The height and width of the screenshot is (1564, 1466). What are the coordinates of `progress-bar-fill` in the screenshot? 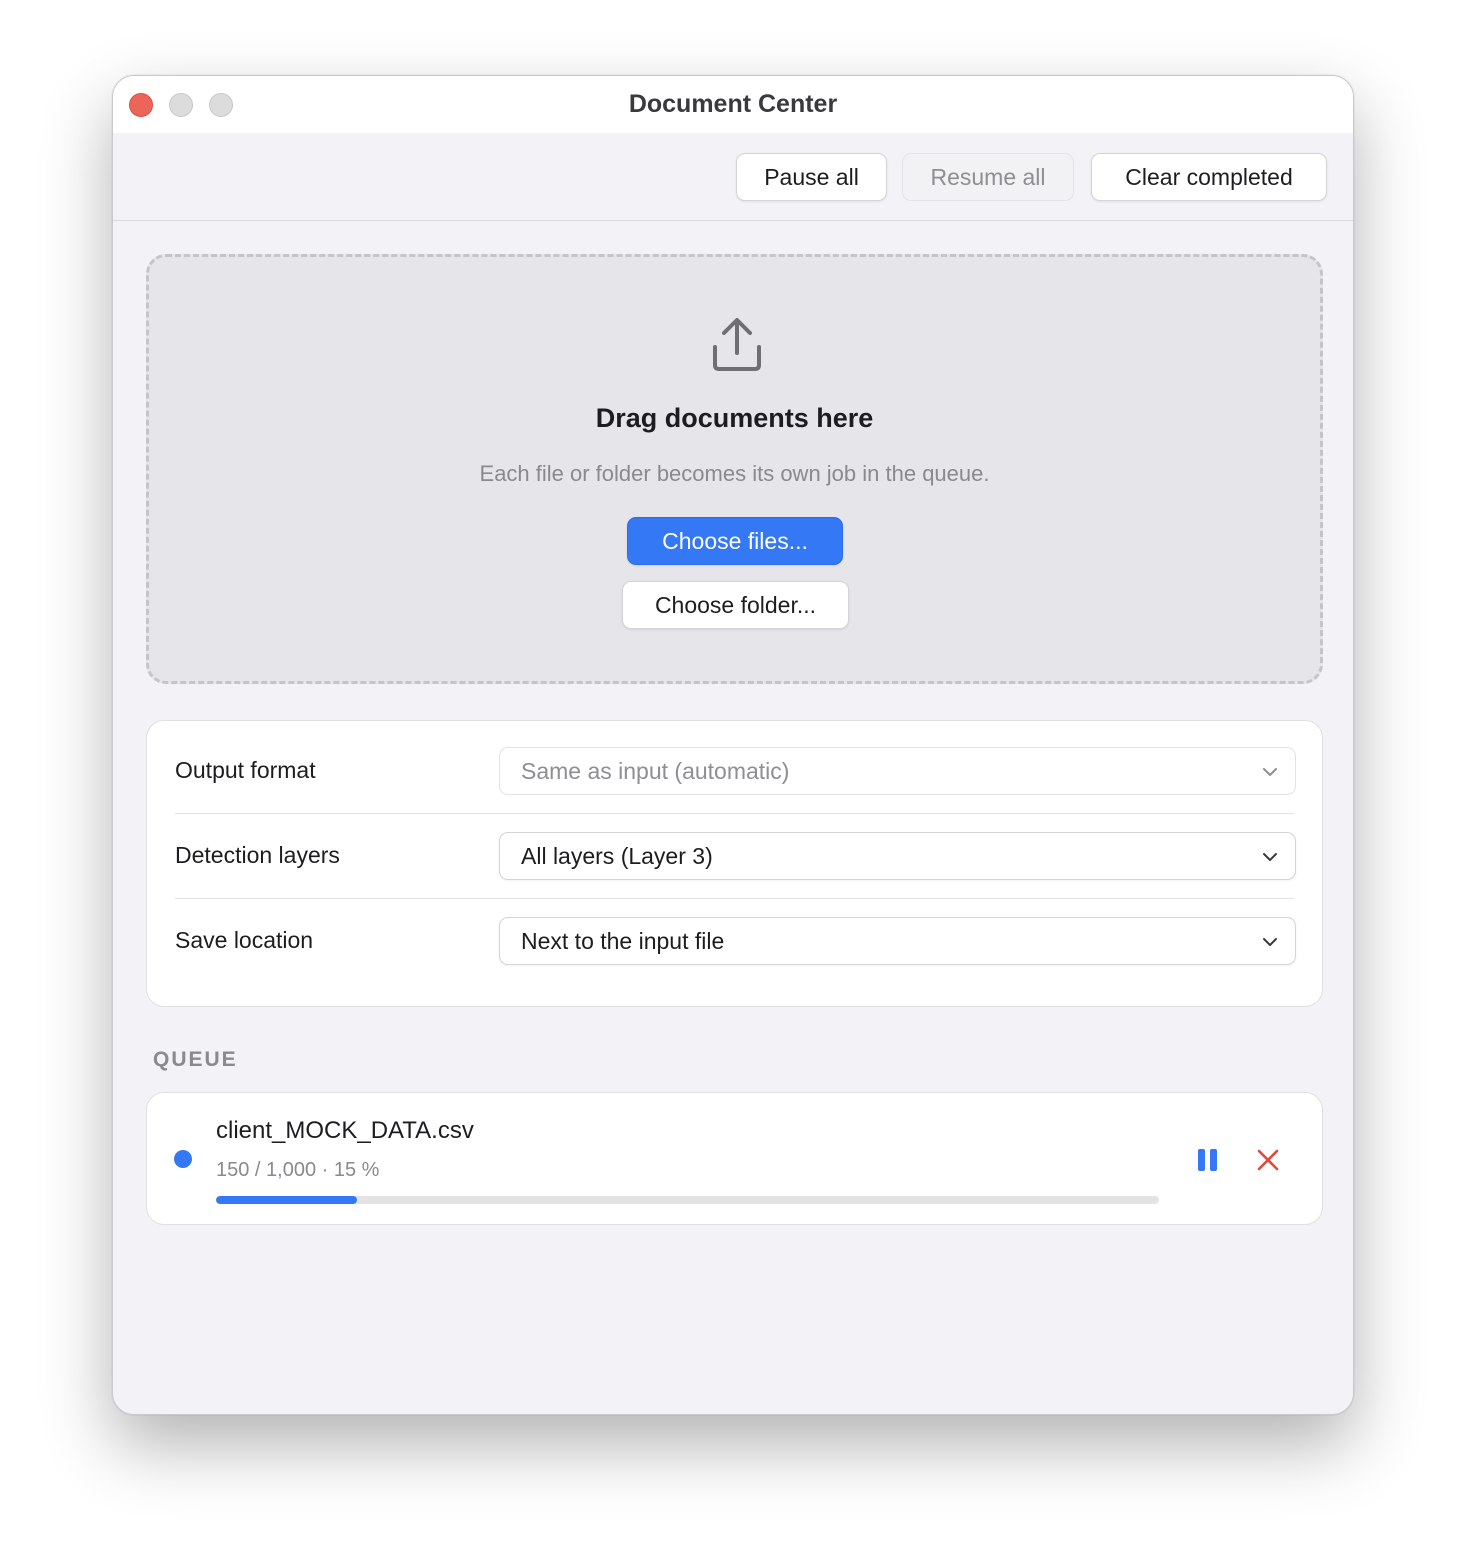 It's located at (287, 1200).